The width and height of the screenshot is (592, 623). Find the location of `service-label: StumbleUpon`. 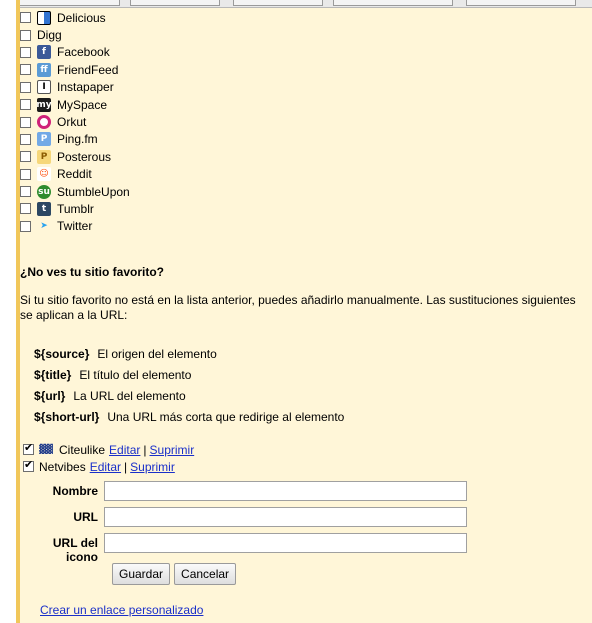

service-label: StumbleUpon is located at coordinates (93, 191).